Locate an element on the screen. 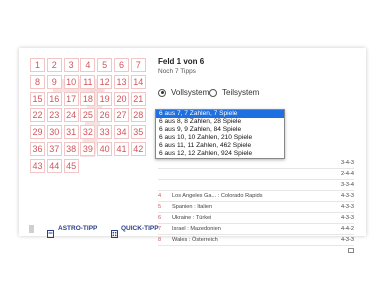 The height and width of the screenshot is (288, 384). table-row: 5 Spanien : Italien 4-3-3 is located at coordinates (256, 207).